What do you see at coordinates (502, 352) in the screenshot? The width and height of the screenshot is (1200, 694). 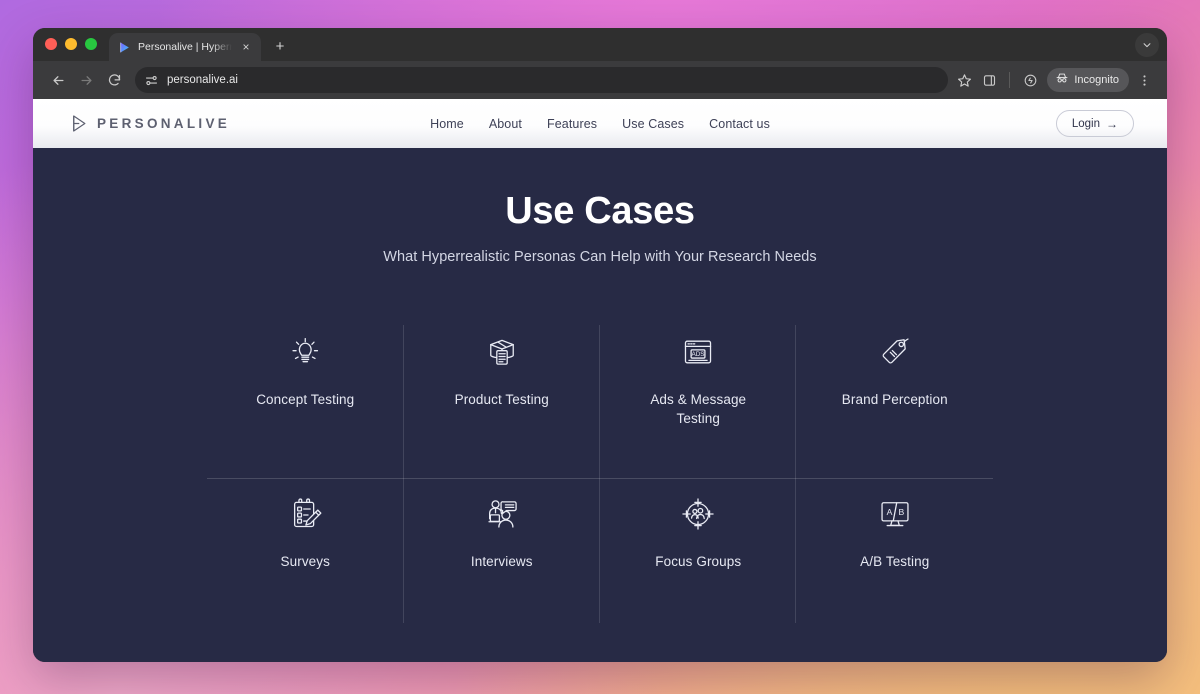 I see `box-clipboard-icon` at bounding box center [502, 352].